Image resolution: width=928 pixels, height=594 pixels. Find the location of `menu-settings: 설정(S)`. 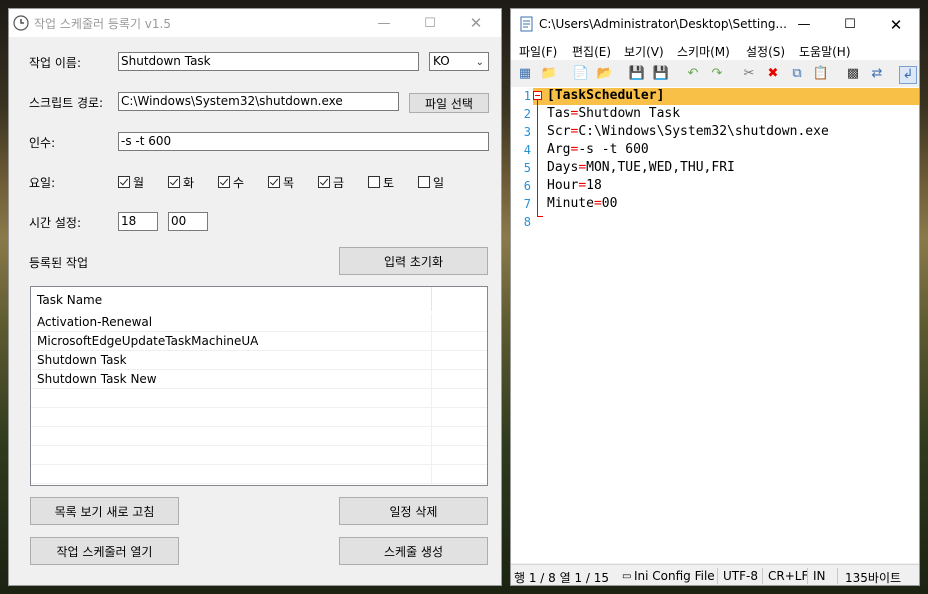

menu-settings: 설정(S) is located at coordinates (765, 51).